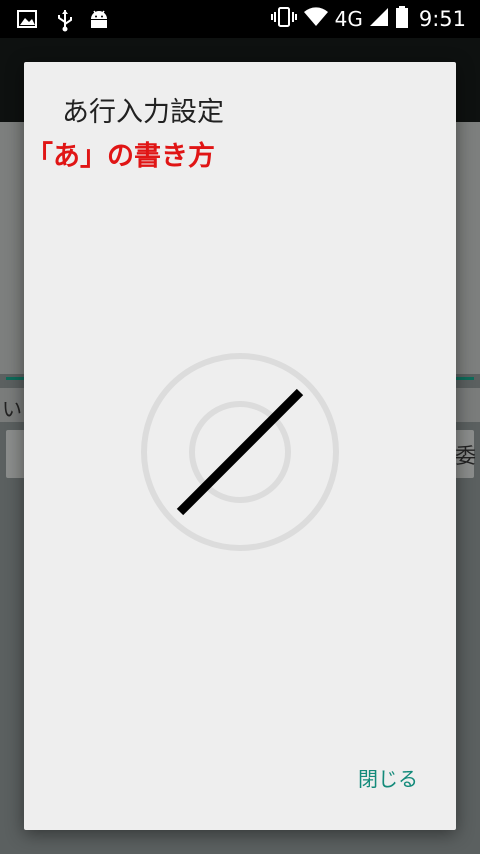  I want to click on gesture-diagram, so click(240, 452).